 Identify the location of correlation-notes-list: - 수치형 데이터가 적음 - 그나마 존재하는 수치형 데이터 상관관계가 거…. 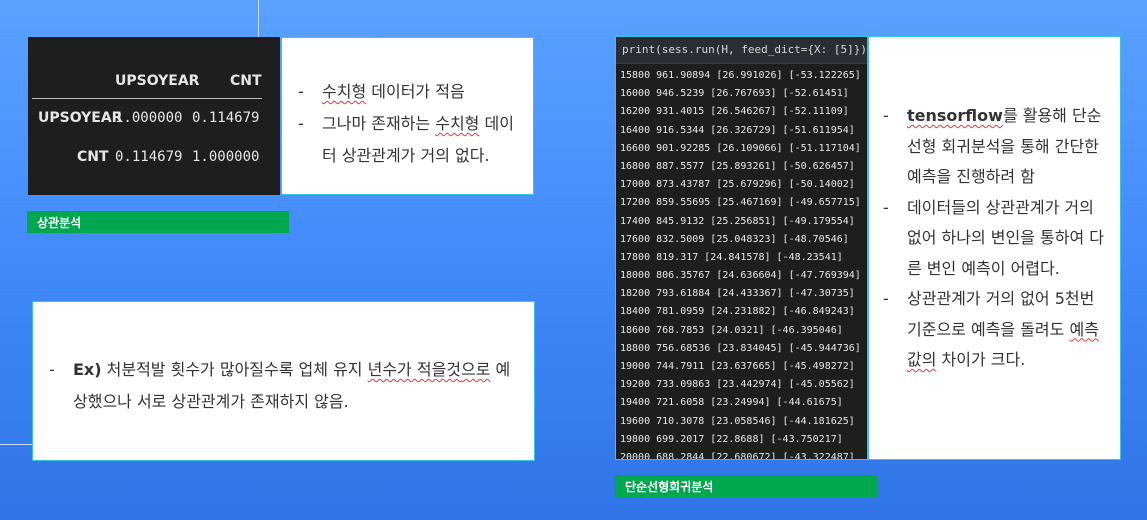
(411, 124).